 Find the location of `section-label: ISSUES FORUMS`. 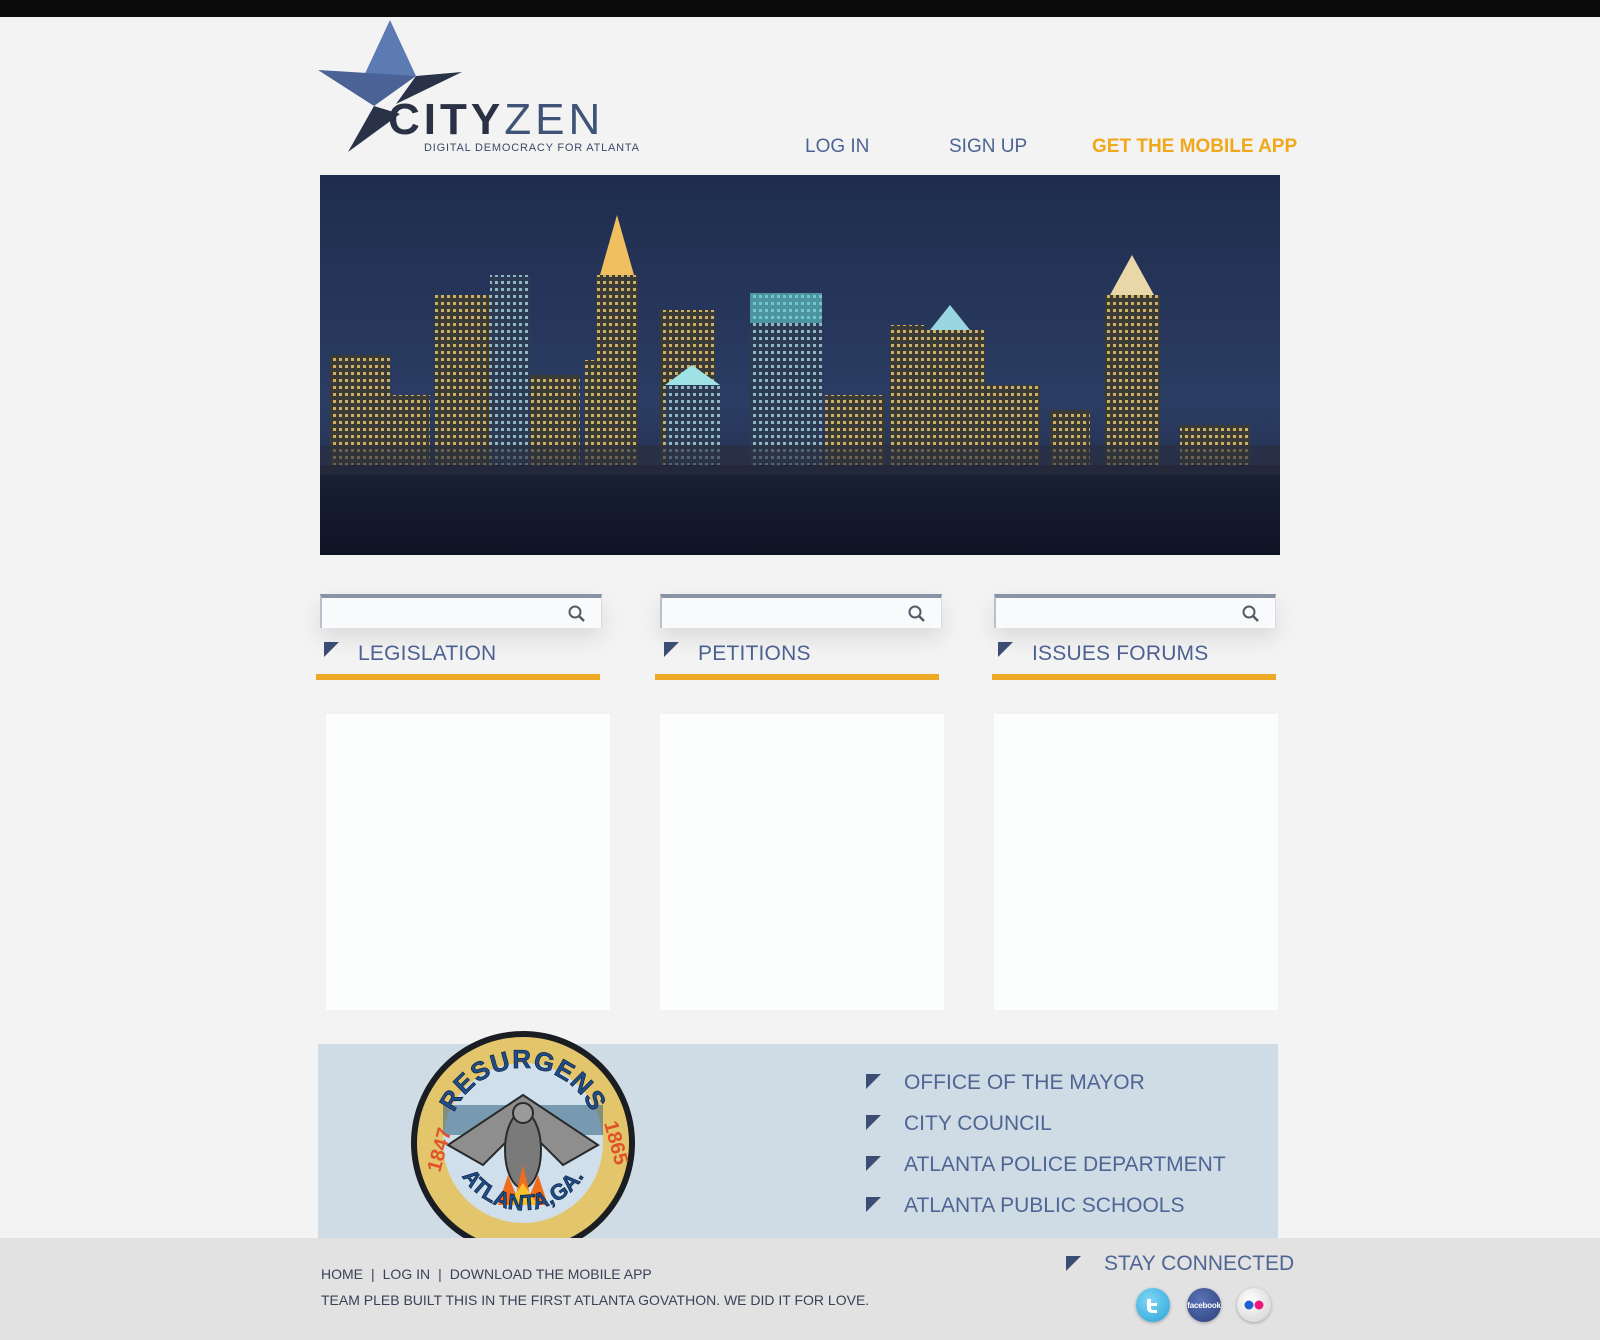

section-label: ISSUES FORUMS is located at coordinates (1120, 653).